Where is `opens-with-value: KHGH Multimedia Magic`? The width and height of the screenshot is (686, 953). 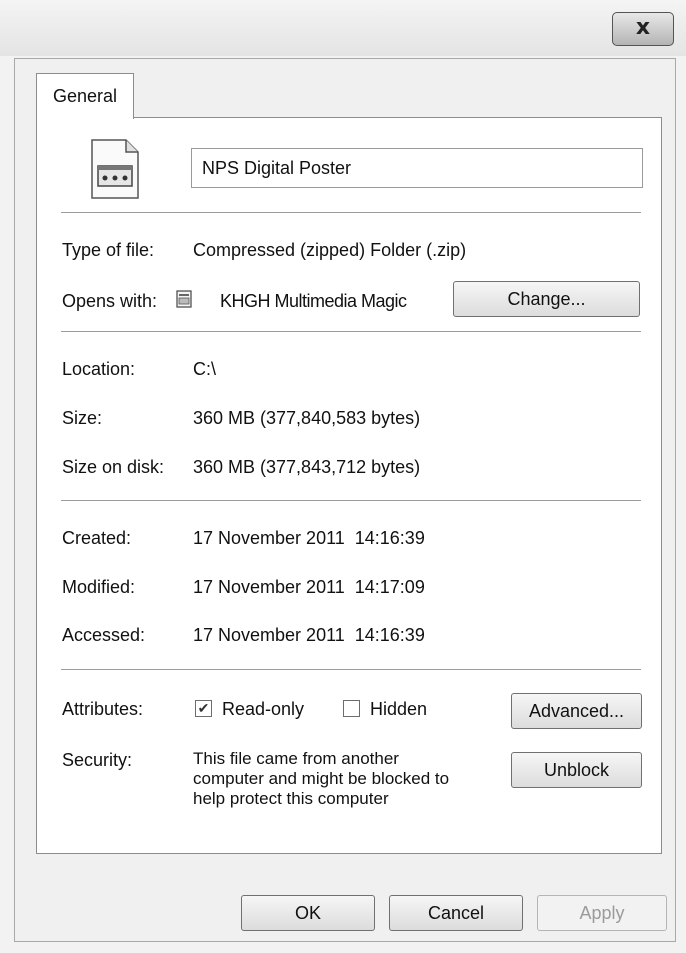
opens-with-value: KHGH Multimedia Magic is located at coordinates (313, 301).